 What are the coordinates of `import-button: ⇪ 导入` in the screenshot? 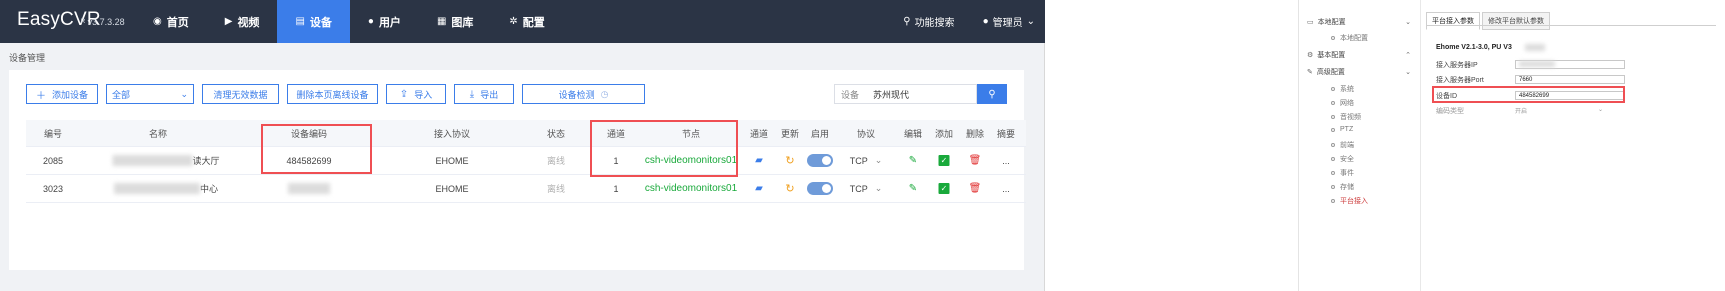 It's located at (416, 94).